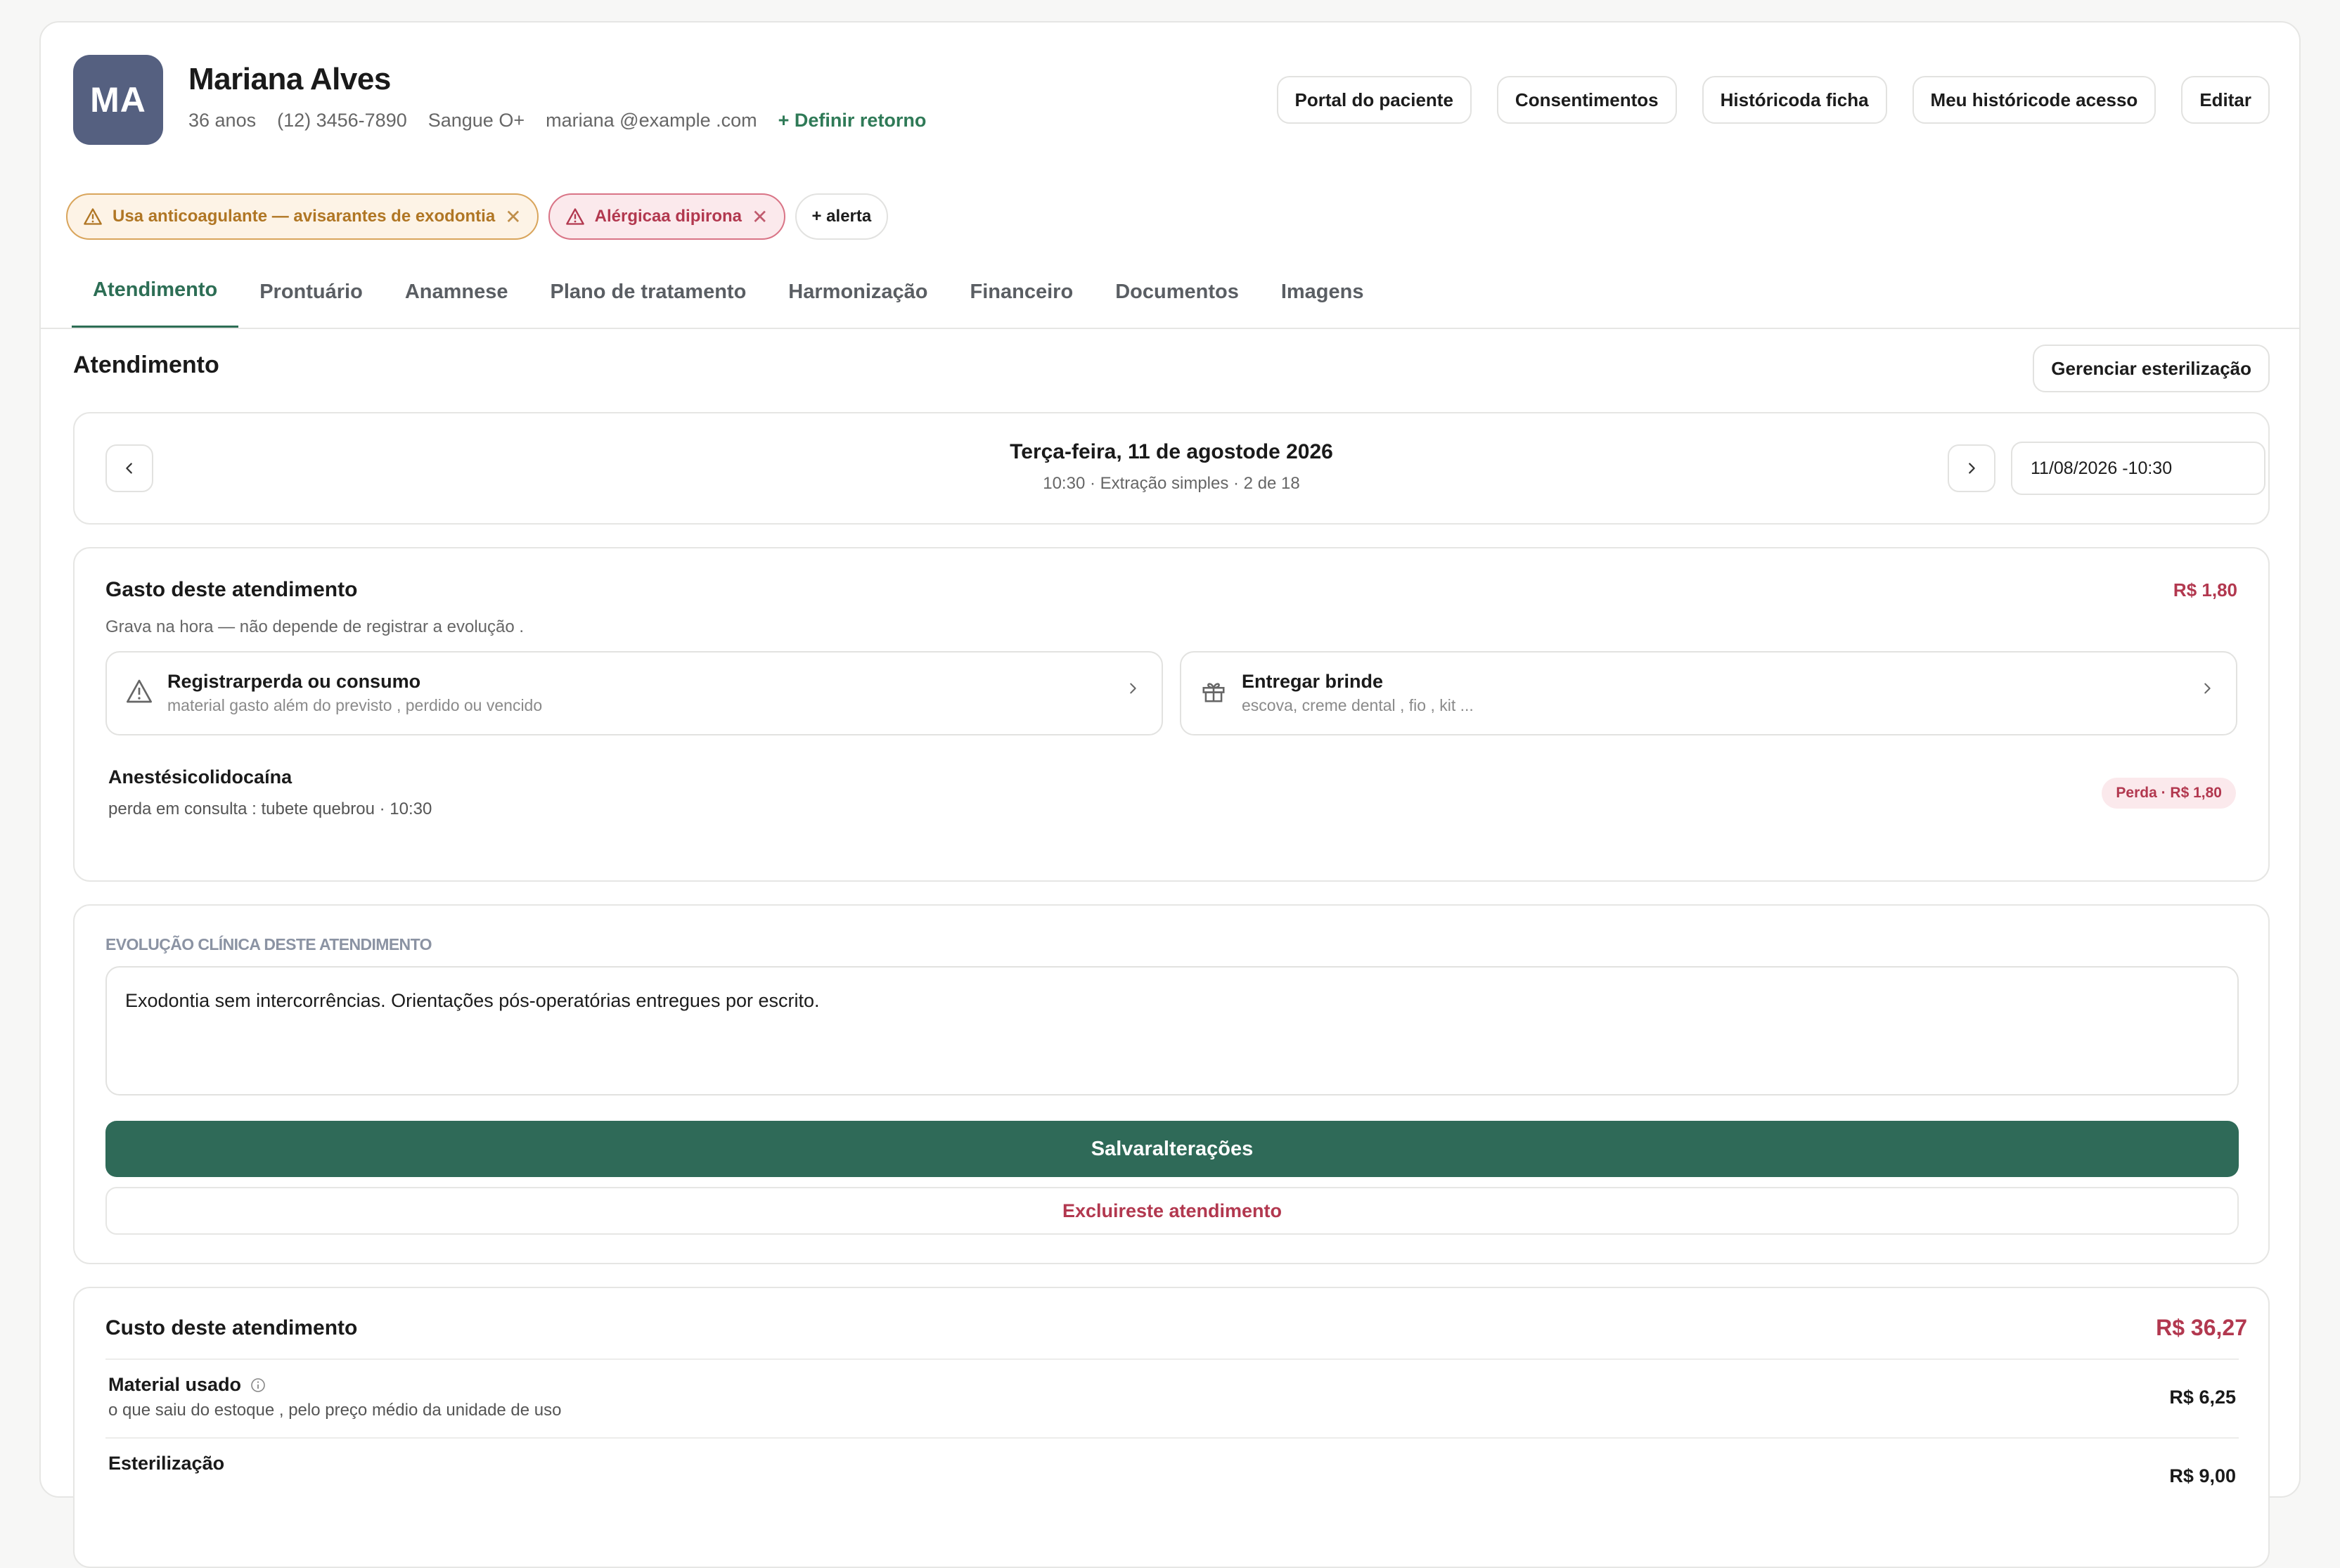  Describe the element at coordinates (1322, 292) in the screenshot. I see `tab-imagens: Imagens` at that location.